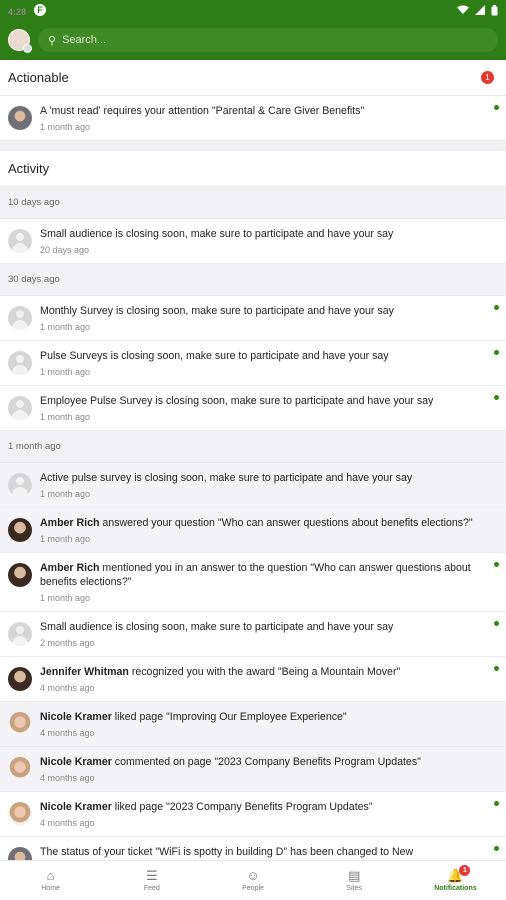  Describe the element at coordinates (65, 250) in the screenshot. I see `notification-time: 20 days ago` at that location.